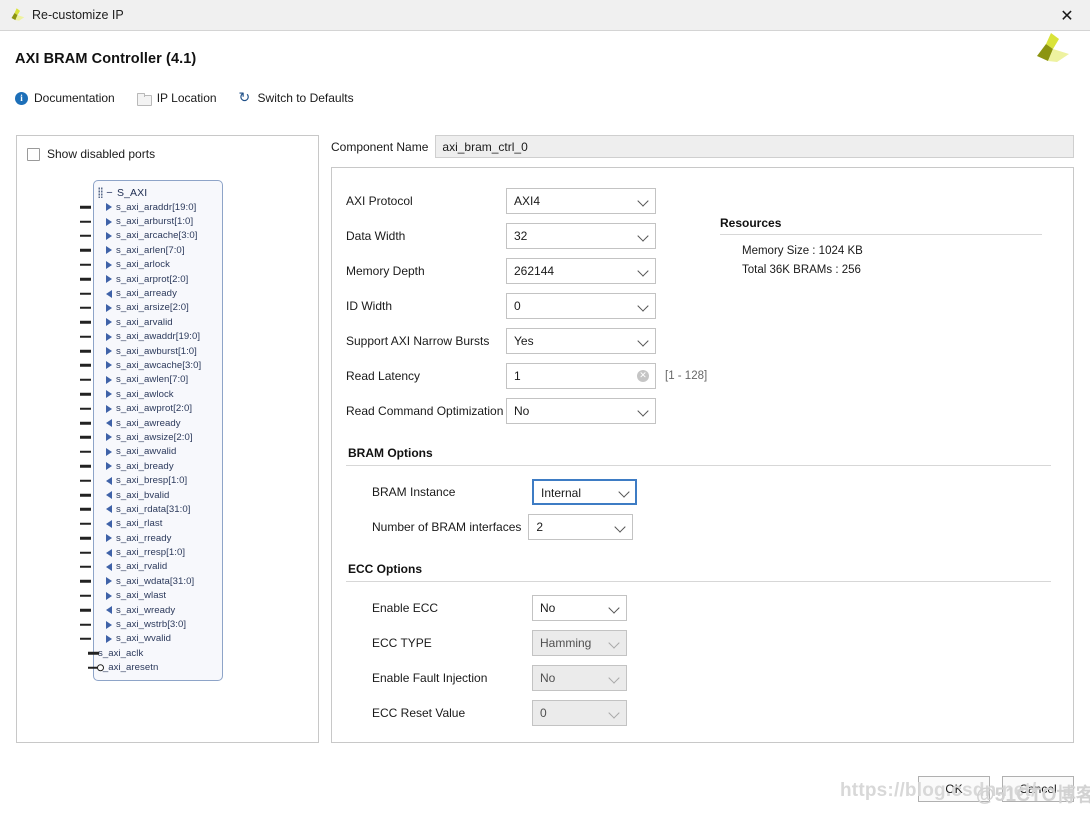 The height and width of the screenshot is (816, 1090). What do you see at coordinates (151, 567) in the screenshot?
I see `port-row: s_axi_rvalid` at bounding box center [151, 567].